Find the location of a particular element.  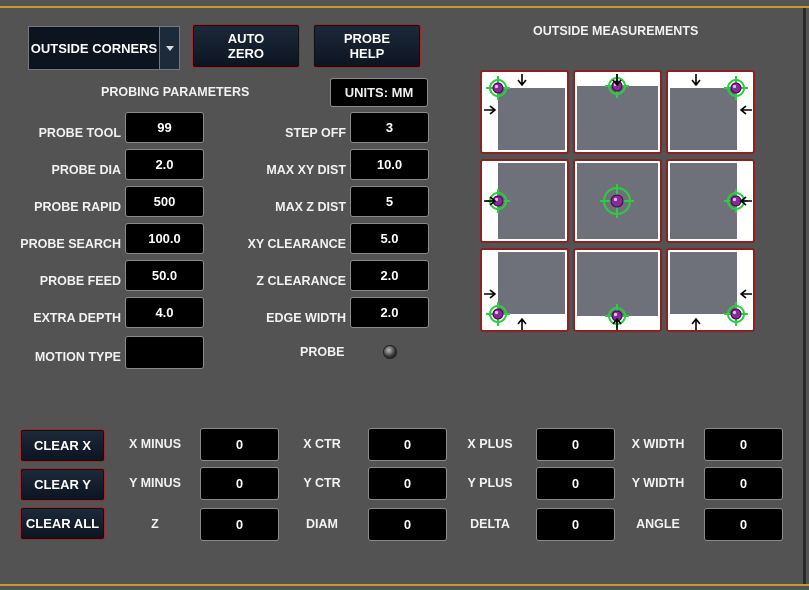

param-input: 100.0 is located at coordinates (164, 238).